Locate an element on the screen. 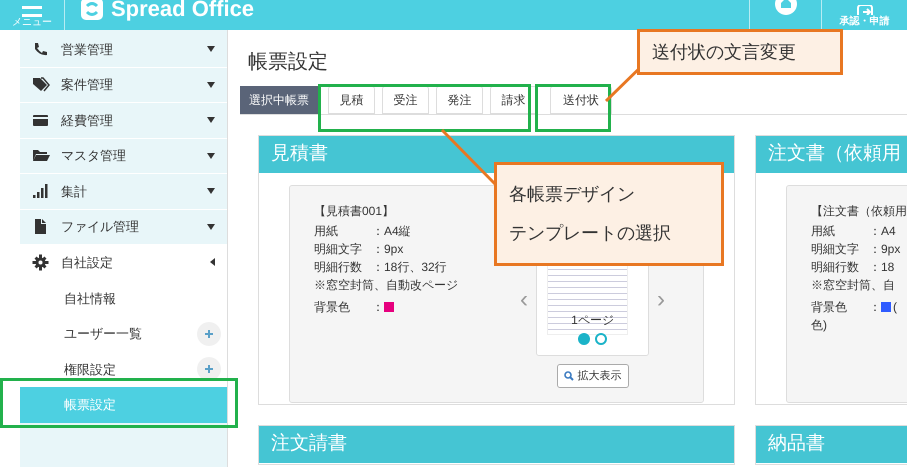 Image resolution: width=907 pixels, height=467 pixels. color-name: ( is located at coordinates (895, 307).